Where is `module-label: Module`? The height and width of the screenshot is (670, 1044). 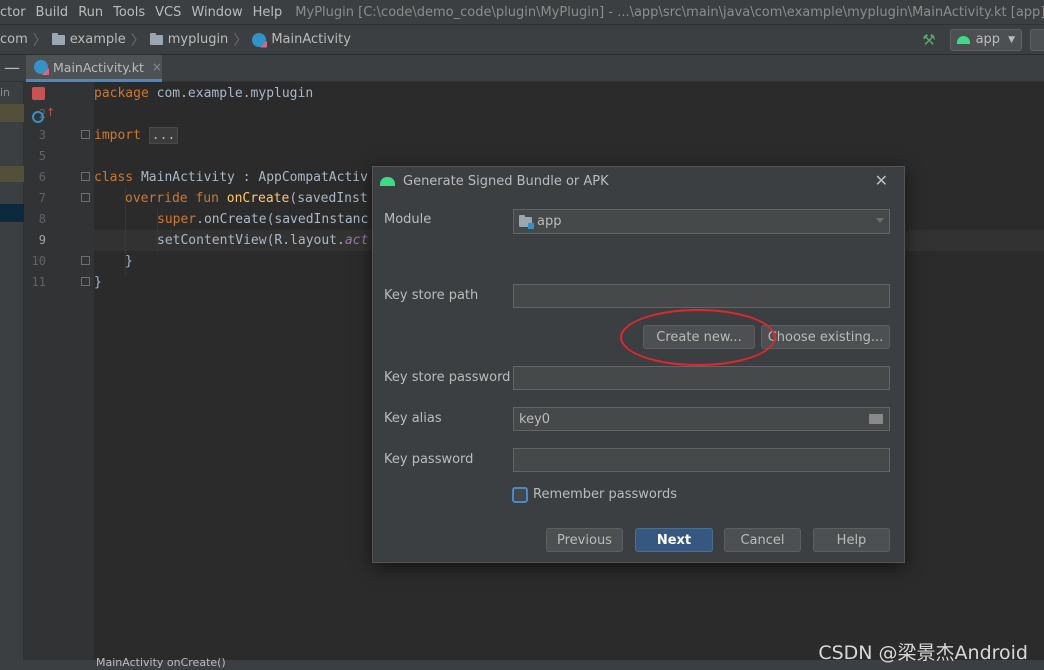 module-label: Module is located at coordinates (408, 219).